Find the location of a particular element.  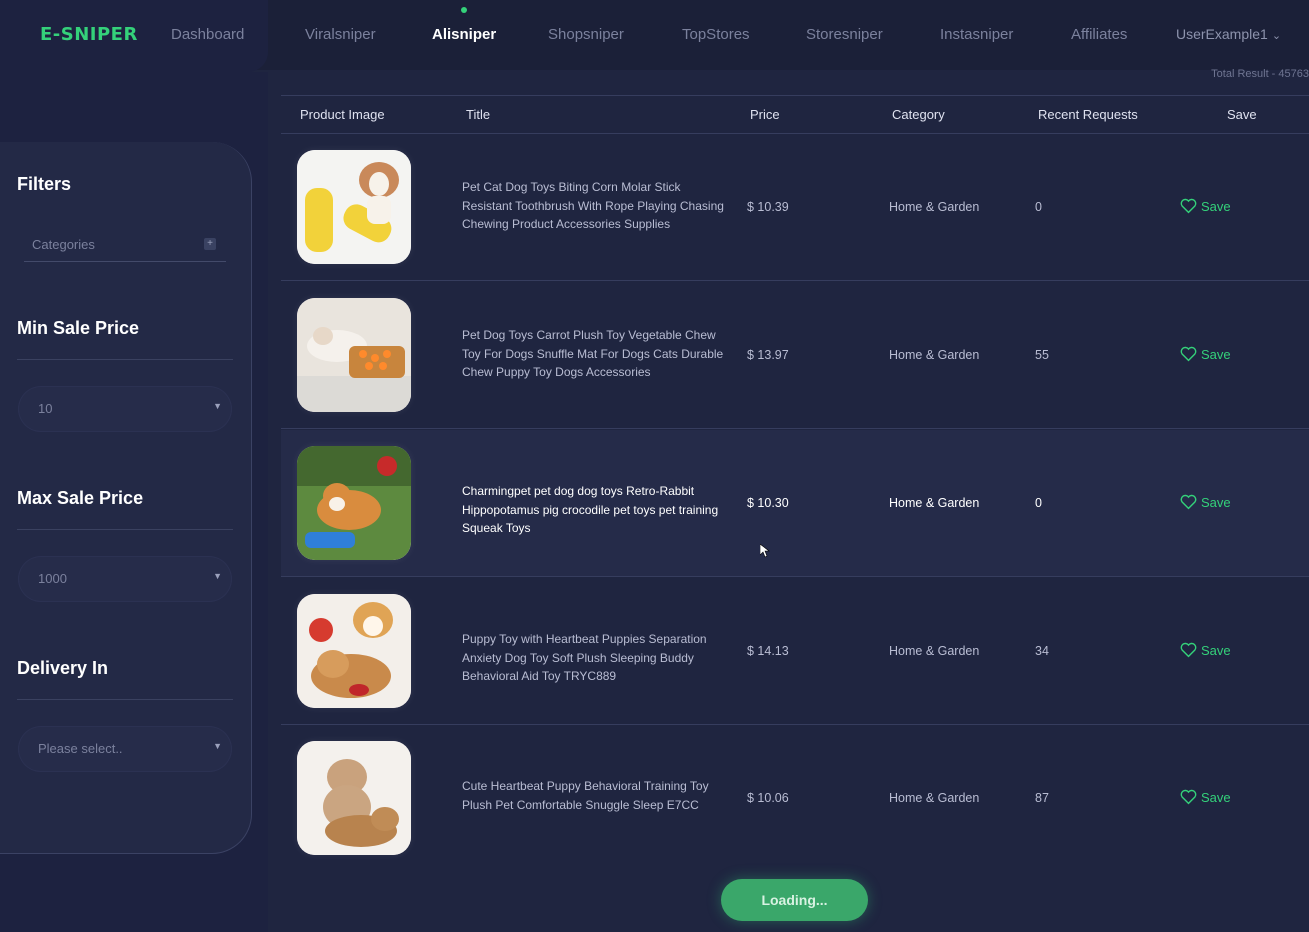

column-header-product-image: Product Image is located at coordinates (342, 114).